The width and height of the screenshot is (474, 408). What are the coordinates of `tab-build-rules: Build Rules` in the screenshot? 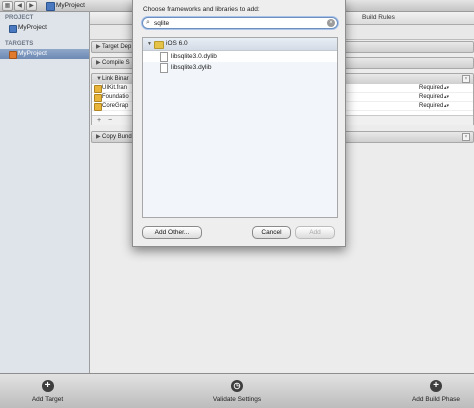 It's located at (378, 17).